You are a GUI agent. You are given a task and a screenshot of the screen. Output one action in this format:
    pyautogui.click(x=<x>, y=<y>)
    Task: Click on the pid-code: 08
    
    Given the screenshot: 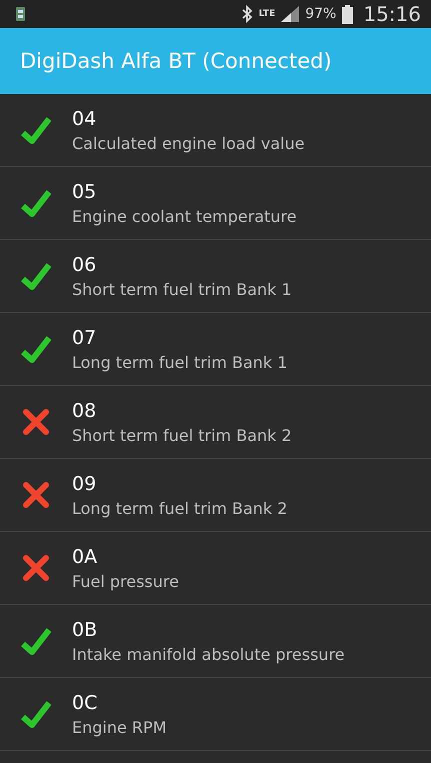 What is the action you would take?
    pyautogui.click(x=85, y=411)
    